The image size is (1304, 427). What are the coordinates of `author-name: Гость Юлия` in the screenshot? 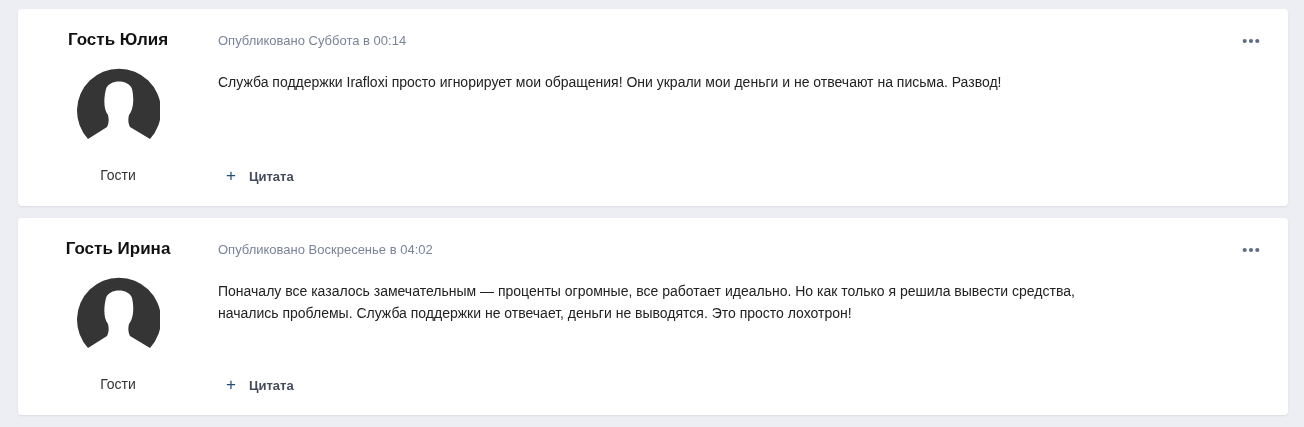 It's located at (118, 40).